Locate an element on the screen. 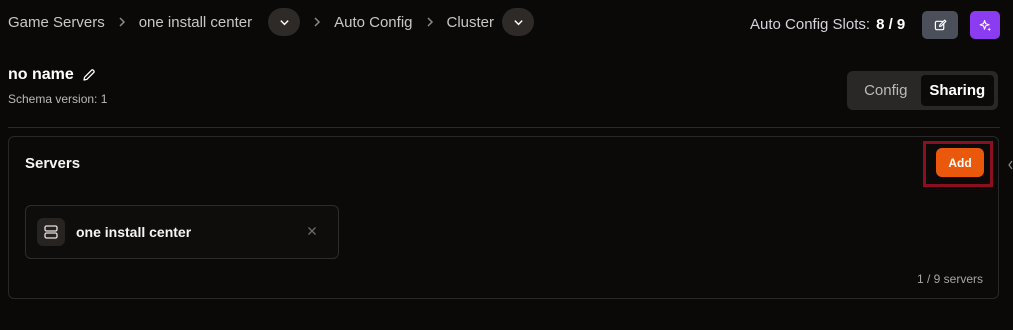  sparkles-icon is located at coordinates (985, 25).